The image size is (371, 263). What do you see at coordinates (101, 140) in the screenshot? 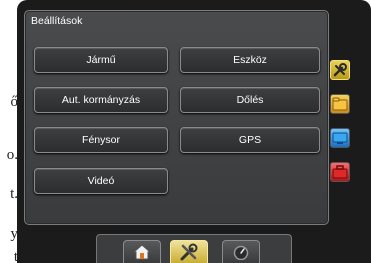
I see `lightbar-button: Fénysor` at bounding box center [101, 140].